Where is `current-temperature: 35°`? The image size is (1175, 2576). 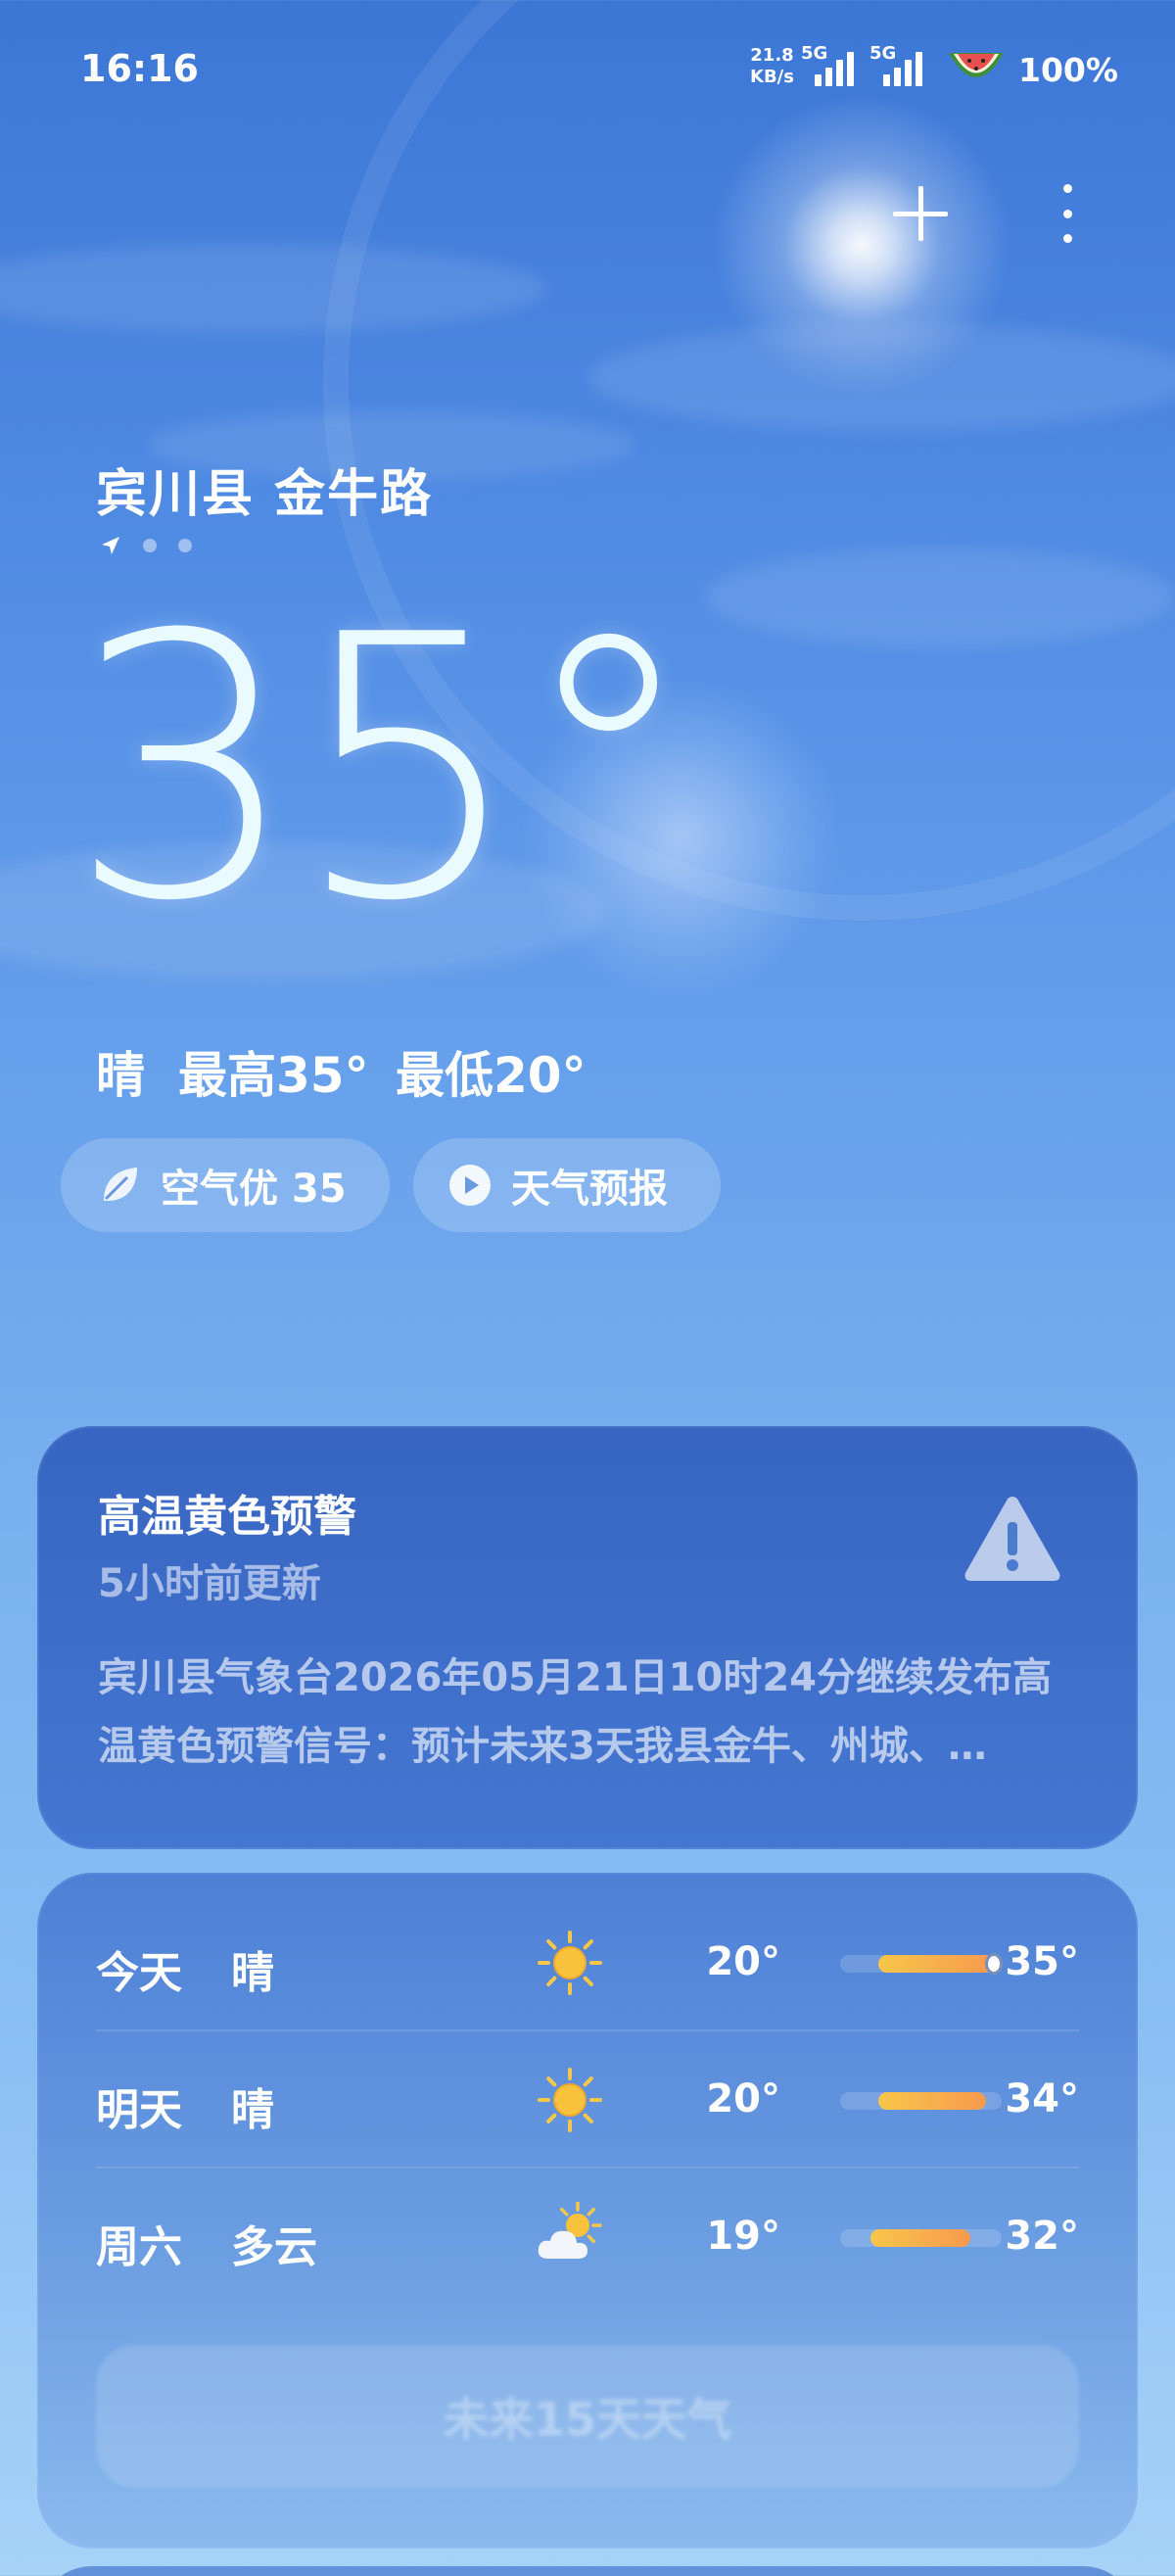 current-temperature: 35° is located at coordinates (384, 770).